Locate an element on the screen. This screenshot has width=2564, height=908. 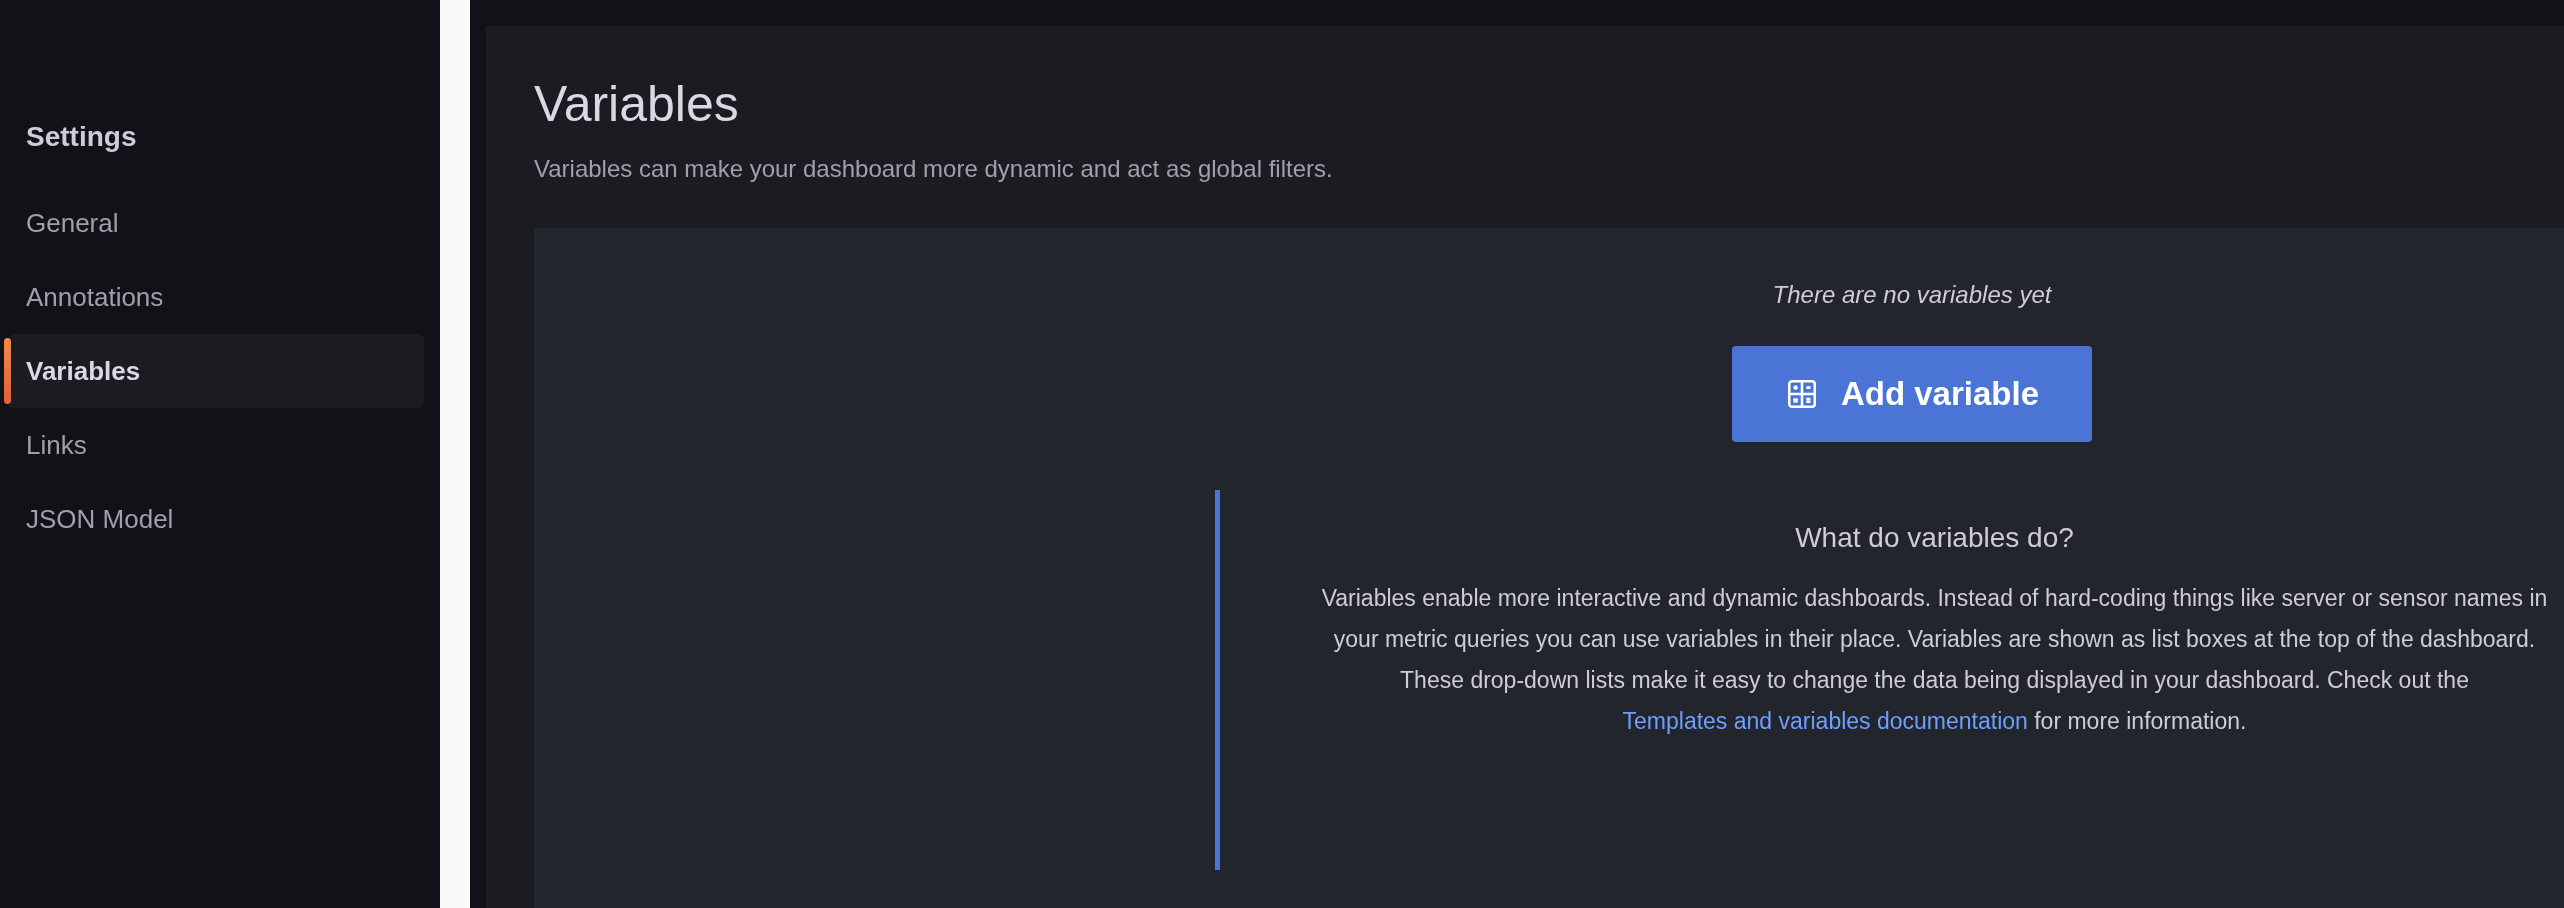
page-subtitle: Variables can make your dashboard more dynamic and act as global filters. is located at coordinates (934, 169).